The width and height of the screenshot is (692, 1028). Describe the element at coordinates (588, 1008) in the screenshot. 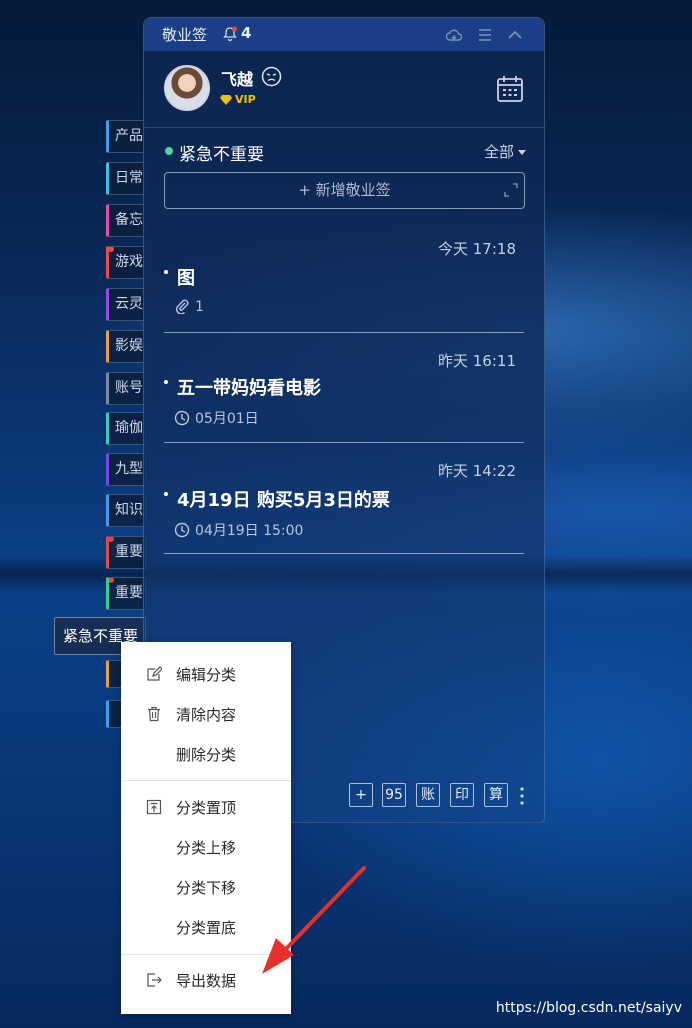

I see `watermark: https://blog.csdn.net/saiyv` at that location.